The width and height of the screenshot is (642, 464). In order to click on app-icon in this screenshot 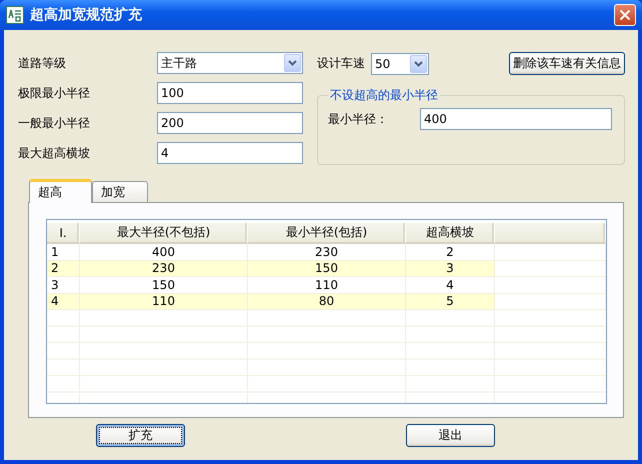, I will do `click(15, 15)`.